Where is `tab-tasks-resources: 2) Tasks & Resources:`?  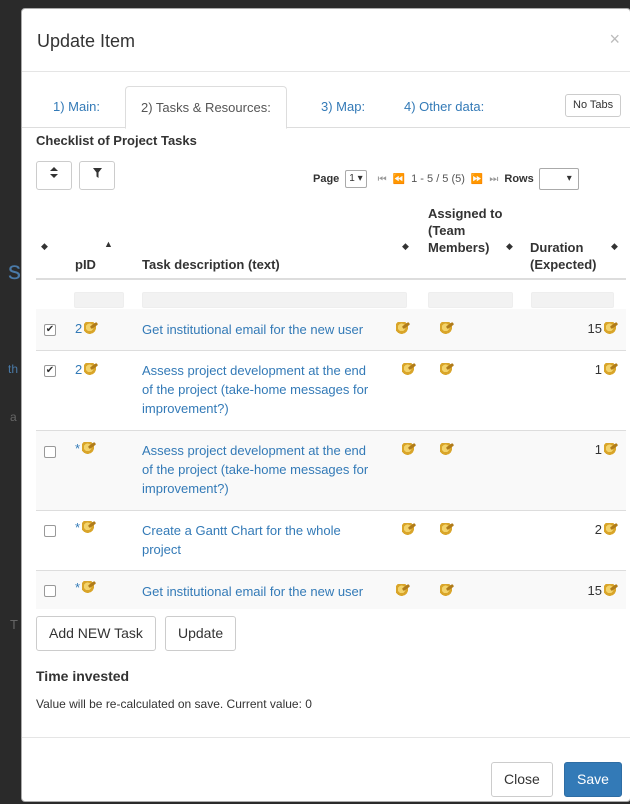
tab-tasks-resources: 2) Tasks & Resources: is located at coordinates (206, 107).